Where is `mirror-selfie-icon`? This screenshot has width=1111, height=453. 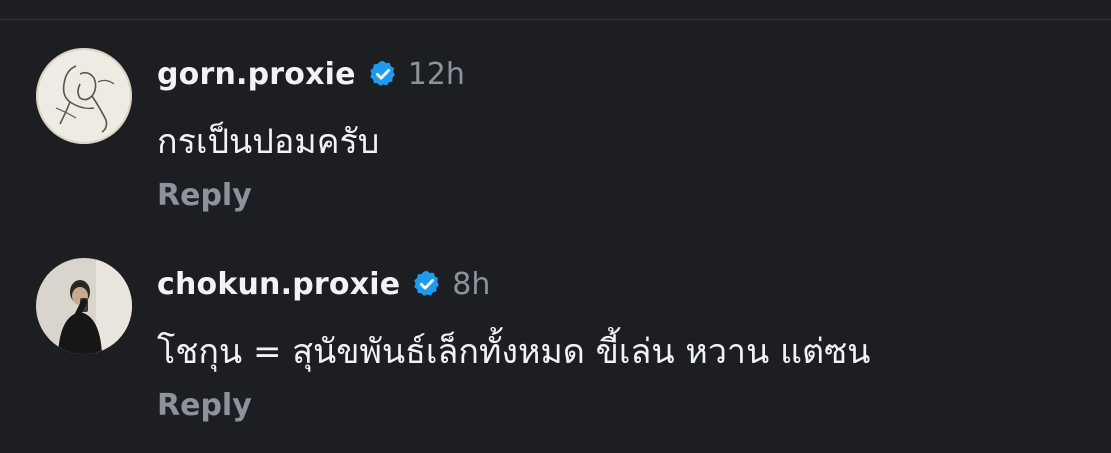
mirror-selfie-icon is located at coordinates (84, 306).